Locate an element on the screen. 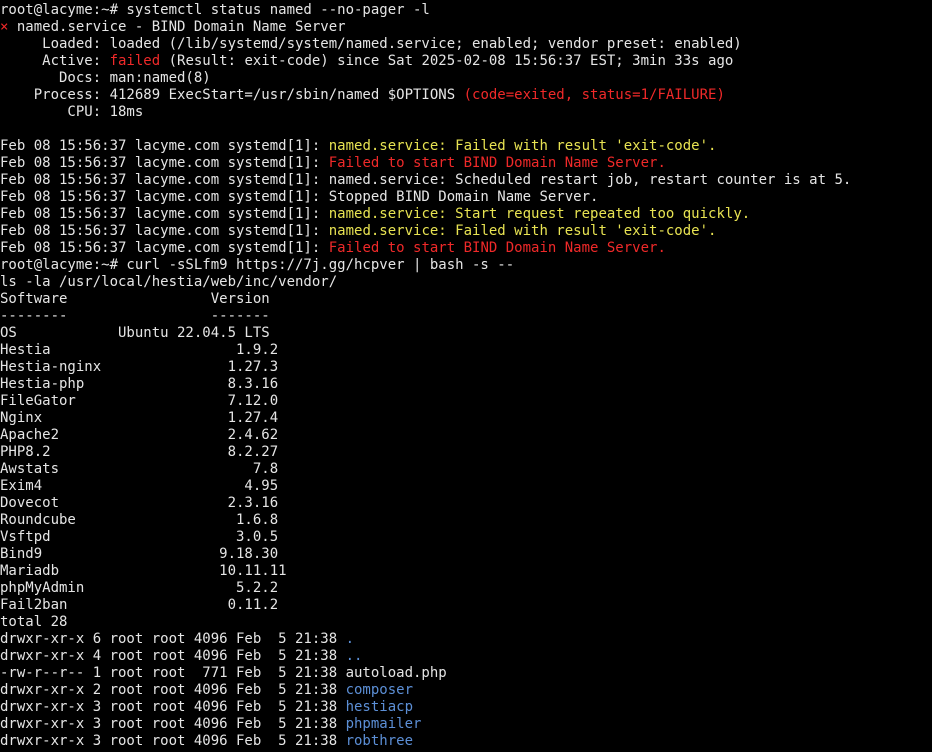 Image resolution: width=932 pixels, height=752 pixels. terminal-text: composer is located at coordinates (379, 690).